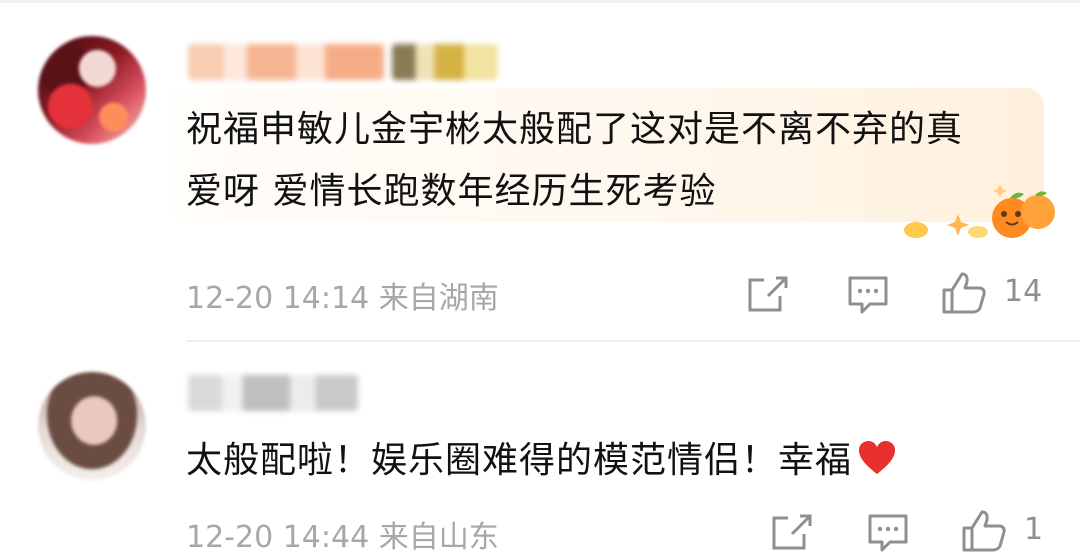 Image resolution: width=1080 pixels, height=555 pixels. Describe the element at coordinates (979, 211) in the screenshot. I see `orange-decoration-icon` at that location.